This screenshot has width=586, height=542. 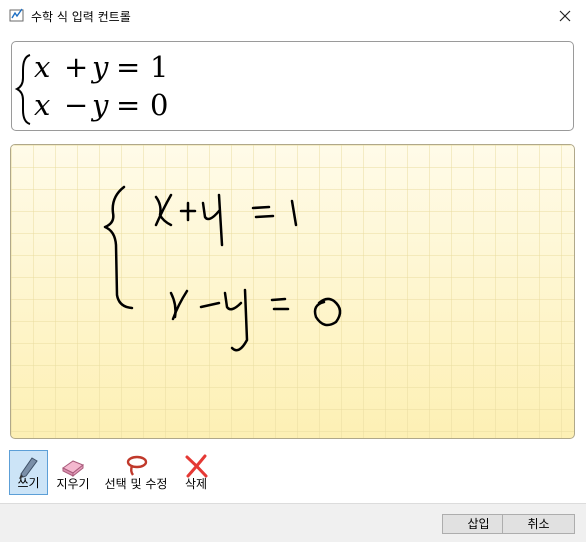 What do you see at coordinates (73, 472) in the screenshot?
I see `erase-tool-button: 지우기` at bounding box center [73, 472].